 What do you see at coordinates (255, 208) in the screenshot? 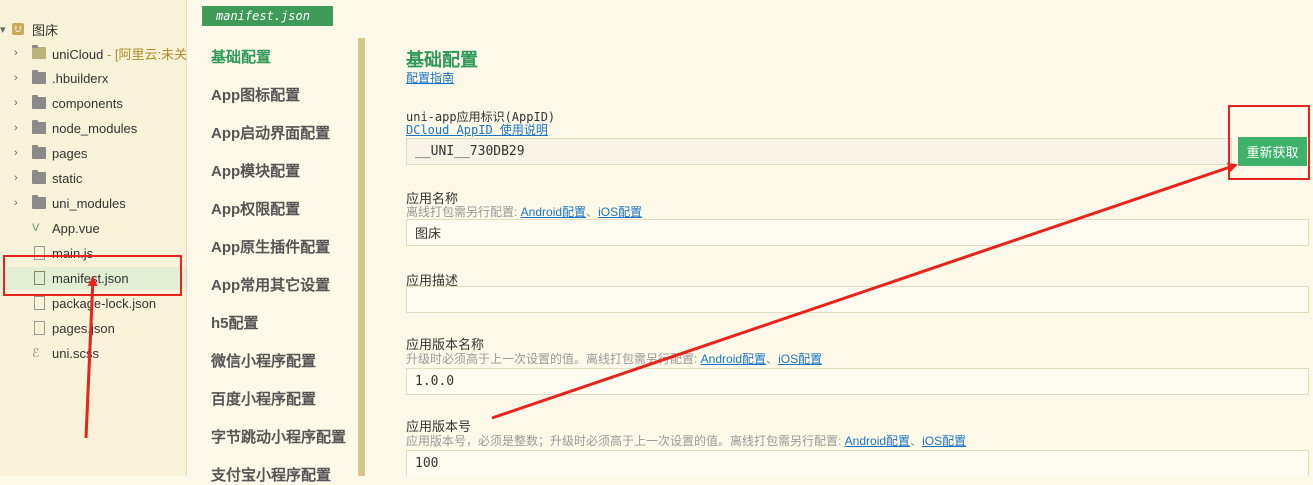
I see `nav-item-app-permissions: App权限配置` at bounding box center [255, 208].